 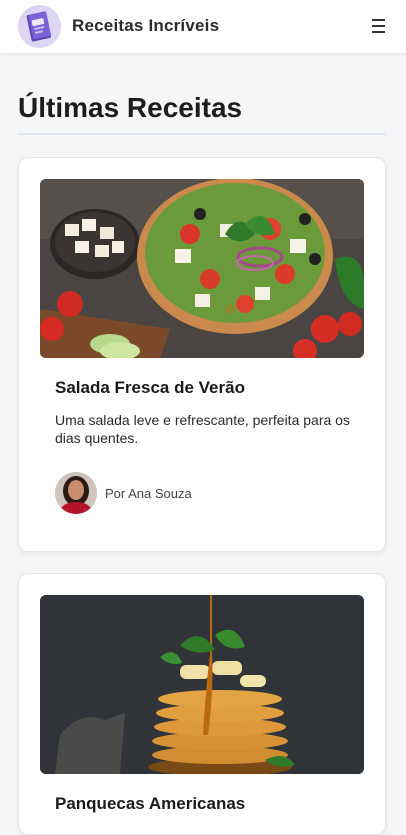 I want to click on app-header: Receitas Incríveis, so click(x=203, y=26).